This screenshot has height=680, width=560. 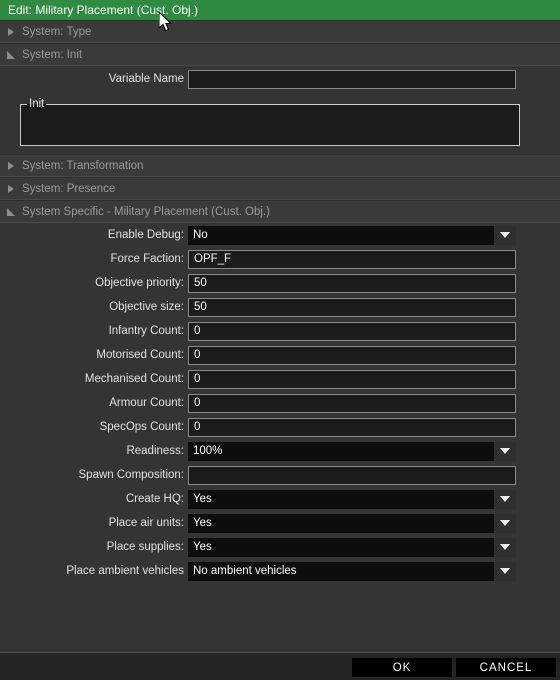 I want to click on text-input-value, so click(x=352, y=475).